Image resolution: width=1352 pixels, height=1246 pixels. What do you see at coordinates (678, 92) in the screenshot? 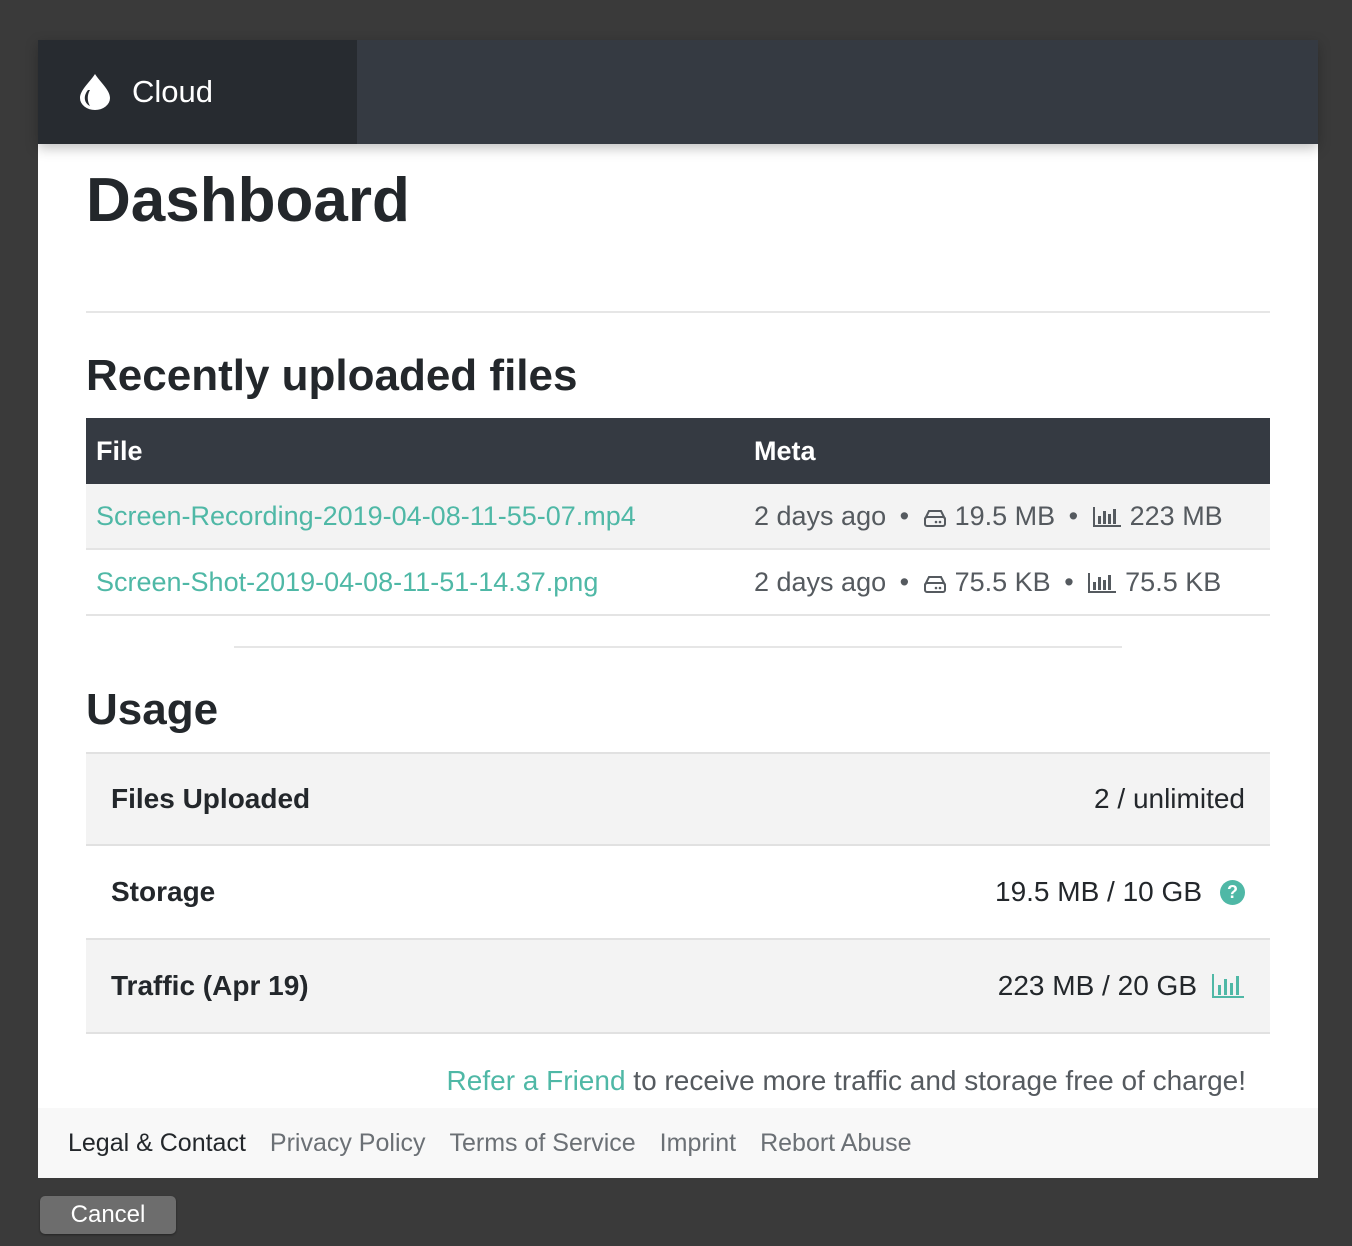
I see `top-navbar: Cloud` at bounding box center [678, 92].